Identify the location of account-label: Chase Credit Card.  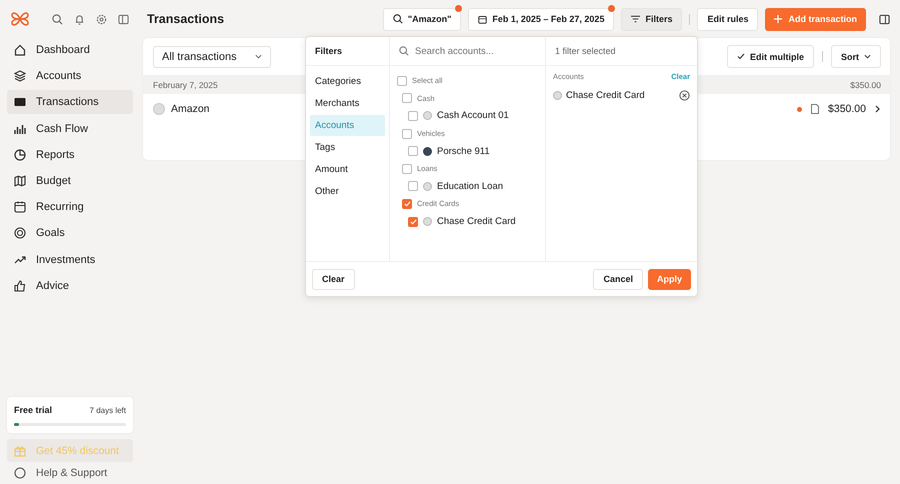
(476, 222).